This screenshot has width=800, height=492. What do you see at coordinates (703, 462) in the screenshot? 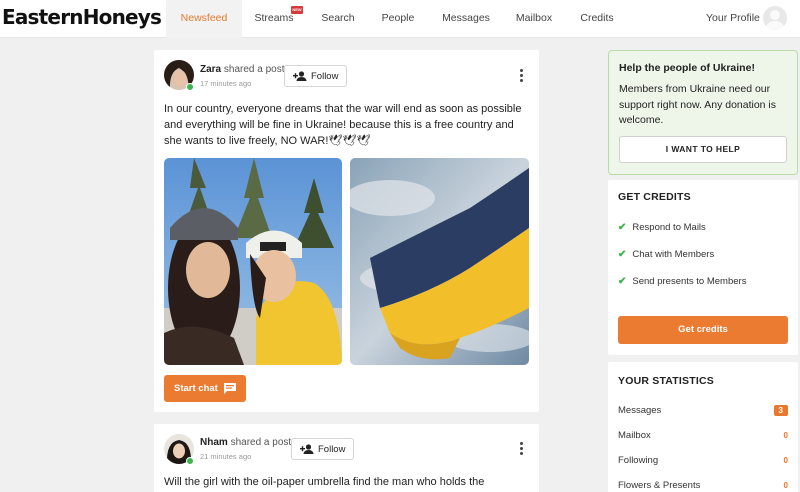
I see `stat-row-following: Following 0` at bounding box center [703, 462].